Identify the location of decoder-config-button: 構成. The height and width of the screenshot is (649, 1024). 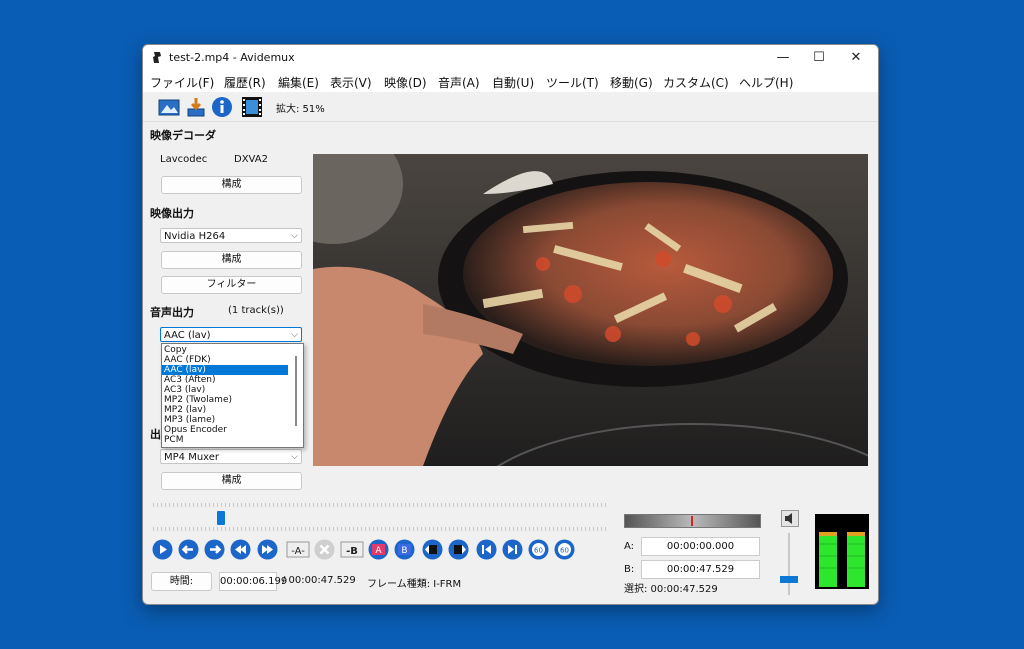
(231, 185).